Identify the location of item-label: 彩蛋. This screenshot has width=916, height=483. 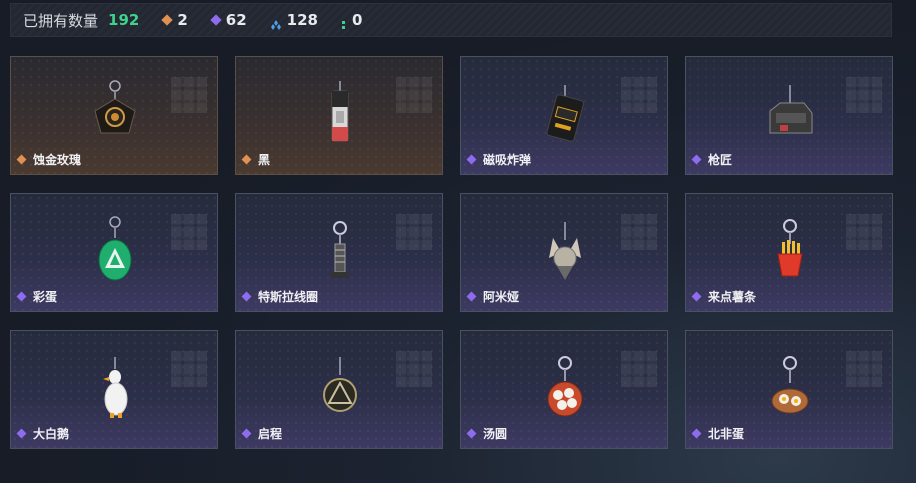
(37, 296).